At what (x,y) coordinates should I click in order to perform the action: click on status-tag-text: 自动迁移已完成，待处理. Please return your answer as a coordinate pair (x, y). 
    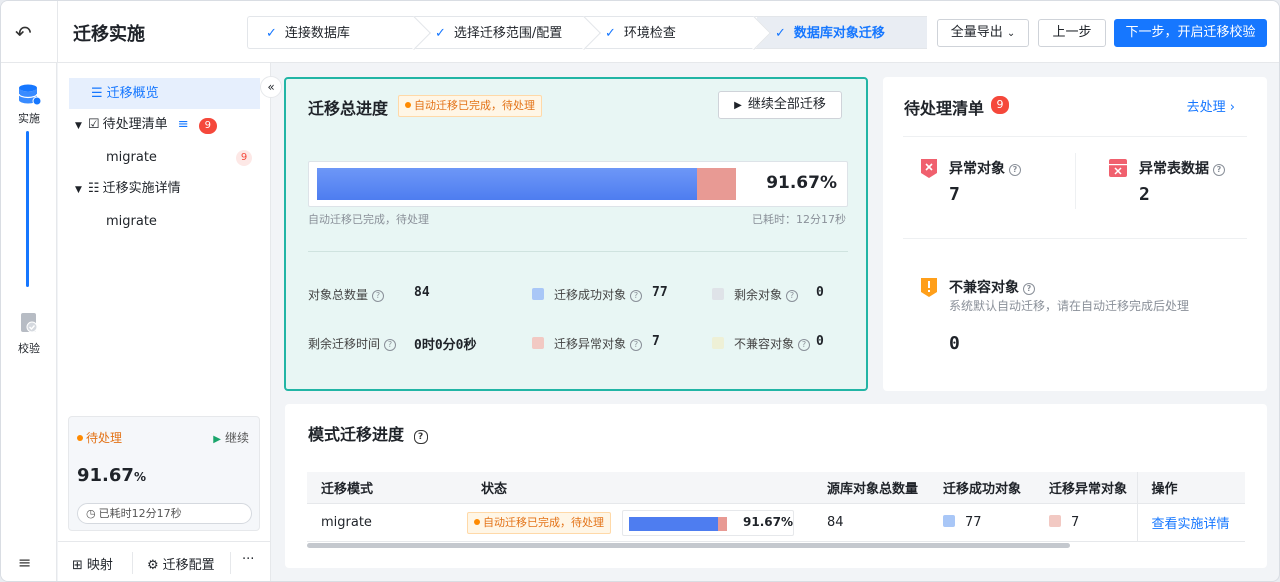
    Looking at the image, I should click on (543, 522).